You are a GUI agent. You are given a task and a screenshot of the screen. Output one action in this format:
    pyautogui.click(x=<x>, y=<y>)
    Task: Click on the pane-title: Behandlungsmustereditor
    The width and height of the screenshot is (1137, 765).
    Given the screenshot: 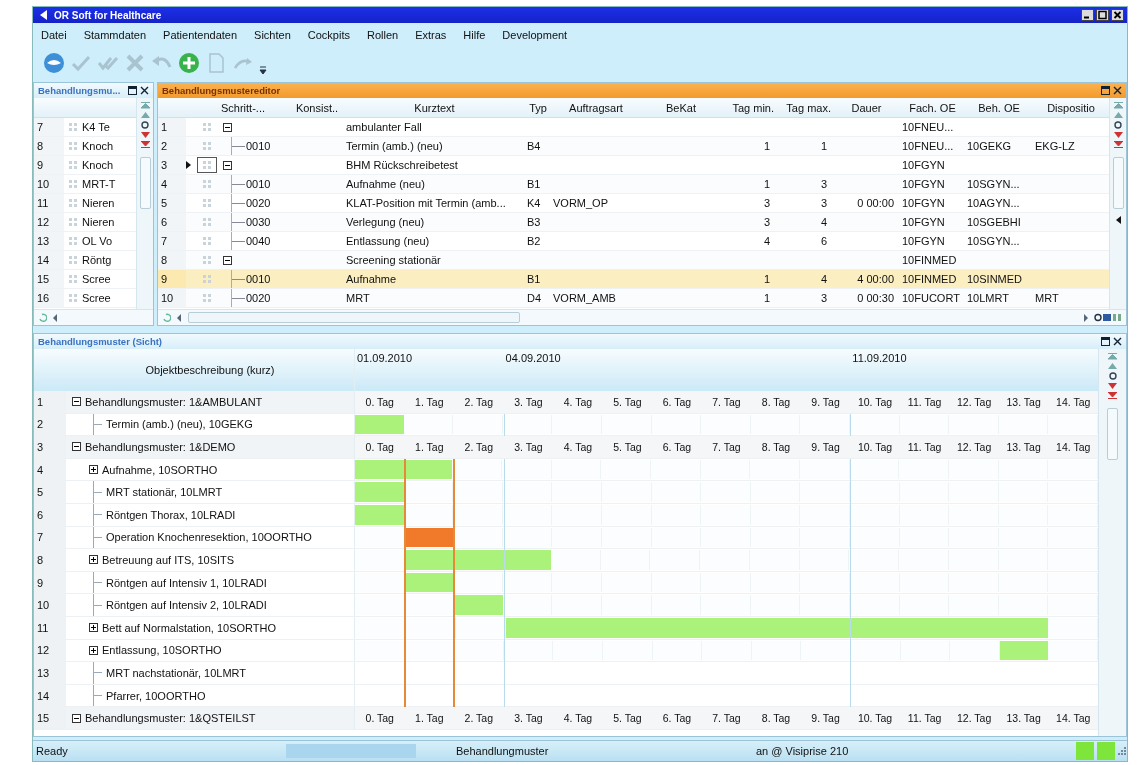 What is the action you would take?
    pyautogui.click(x=221, y=90)
    